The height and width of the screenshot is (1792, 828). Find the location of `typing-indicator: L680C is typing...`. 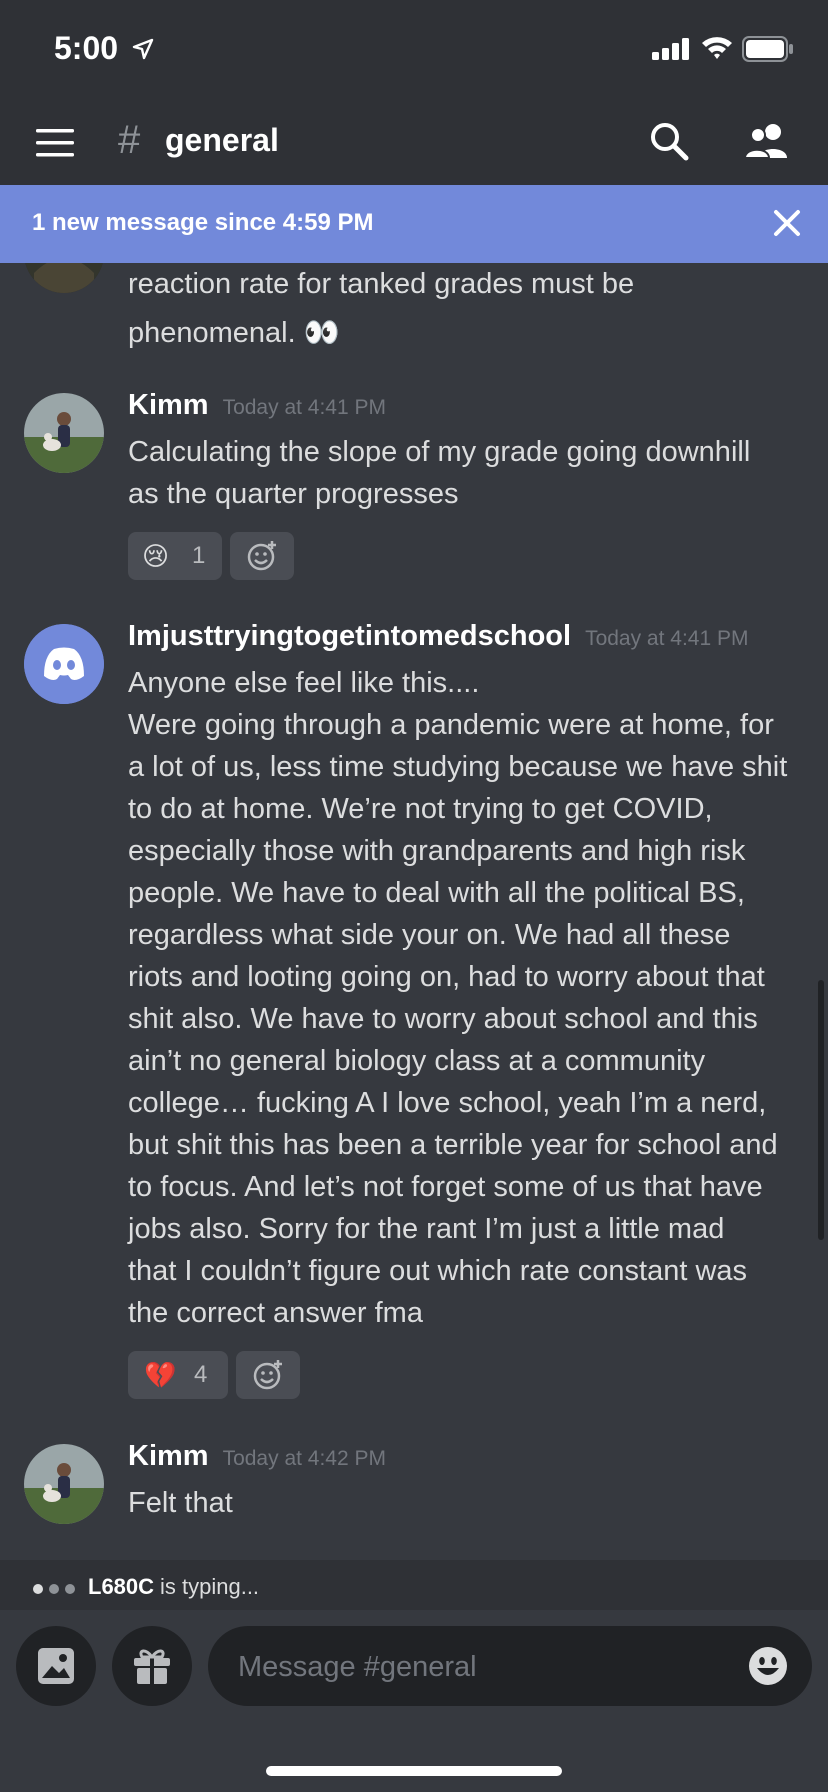

typing-indicator: L680C is typing... is located at coordinates (414, 1585).